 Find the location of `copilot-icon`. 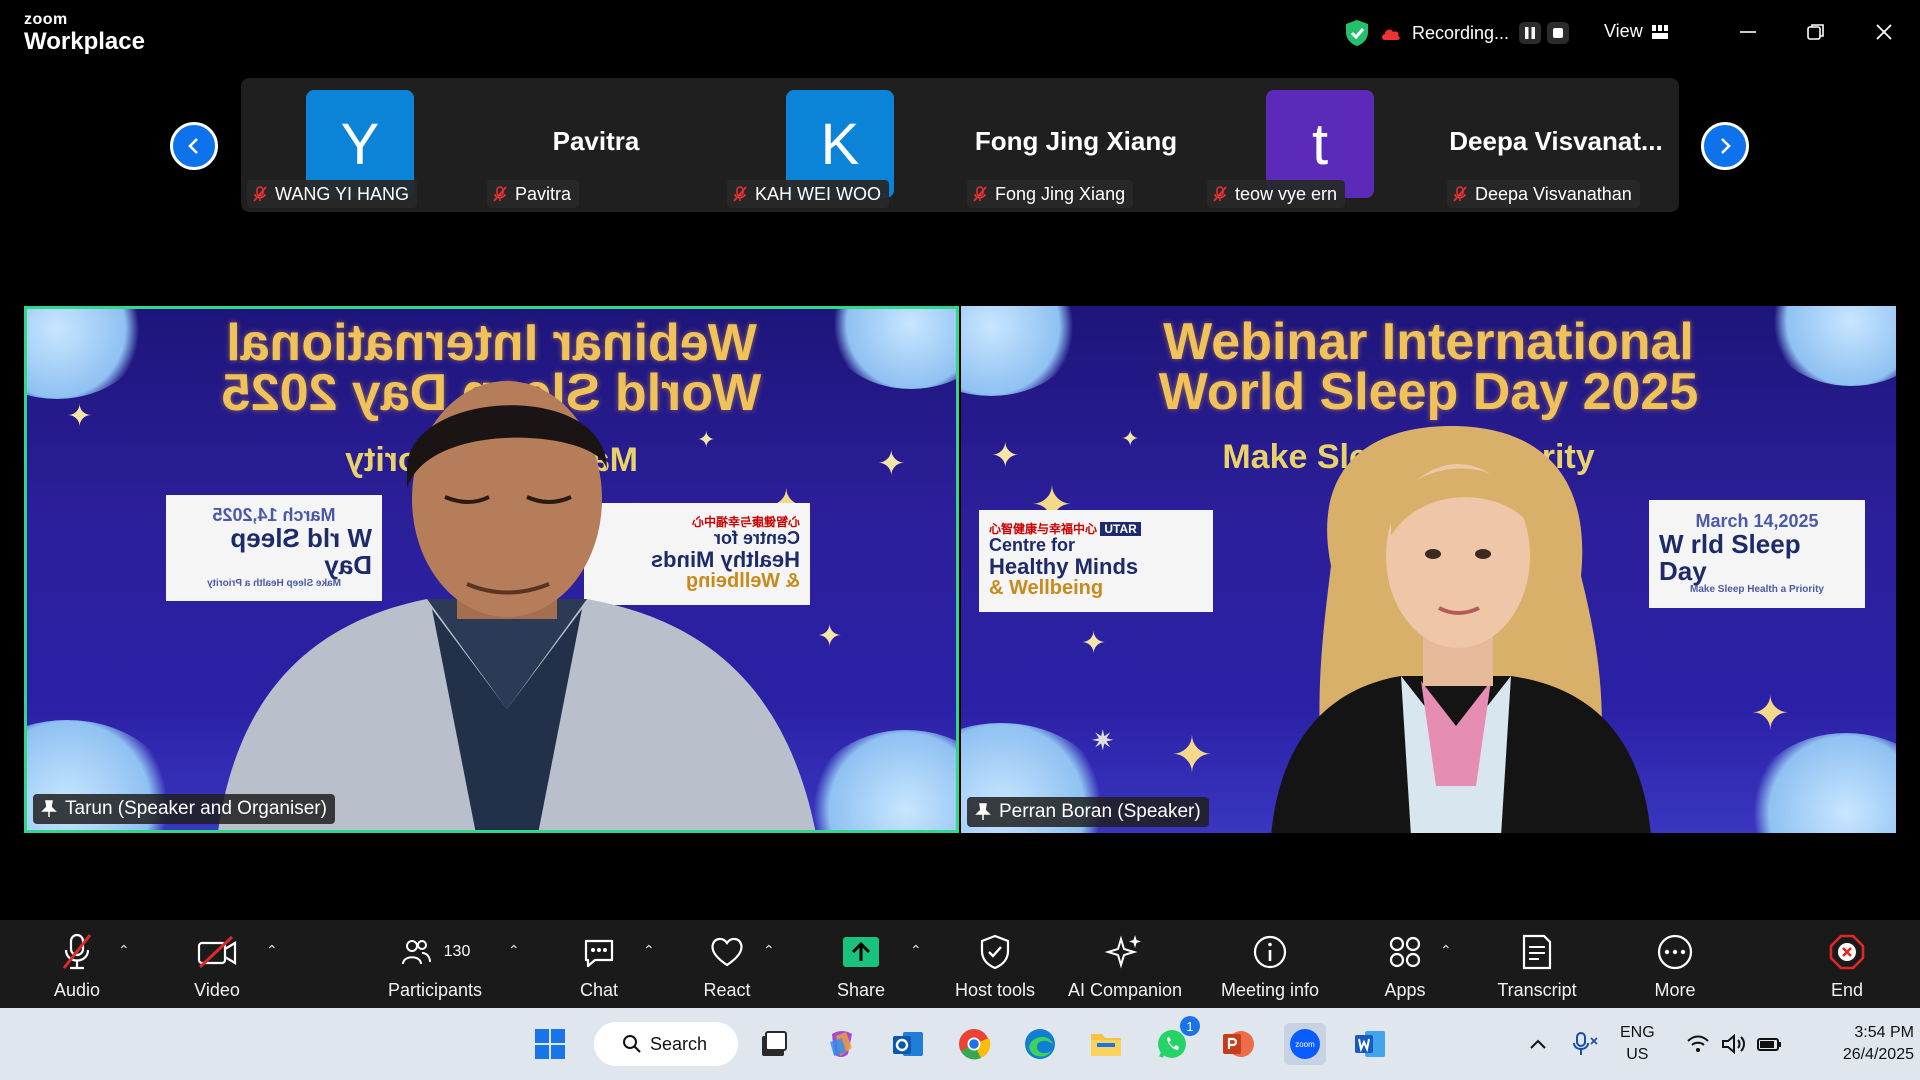

copilot-icon is located at coordinates (842, 1044).